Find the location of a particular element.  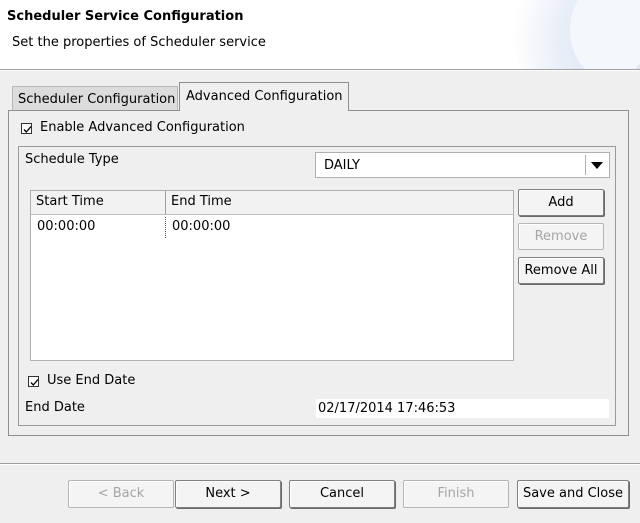

schedule-type-select: DAILY is located at coordinates (462, 165).